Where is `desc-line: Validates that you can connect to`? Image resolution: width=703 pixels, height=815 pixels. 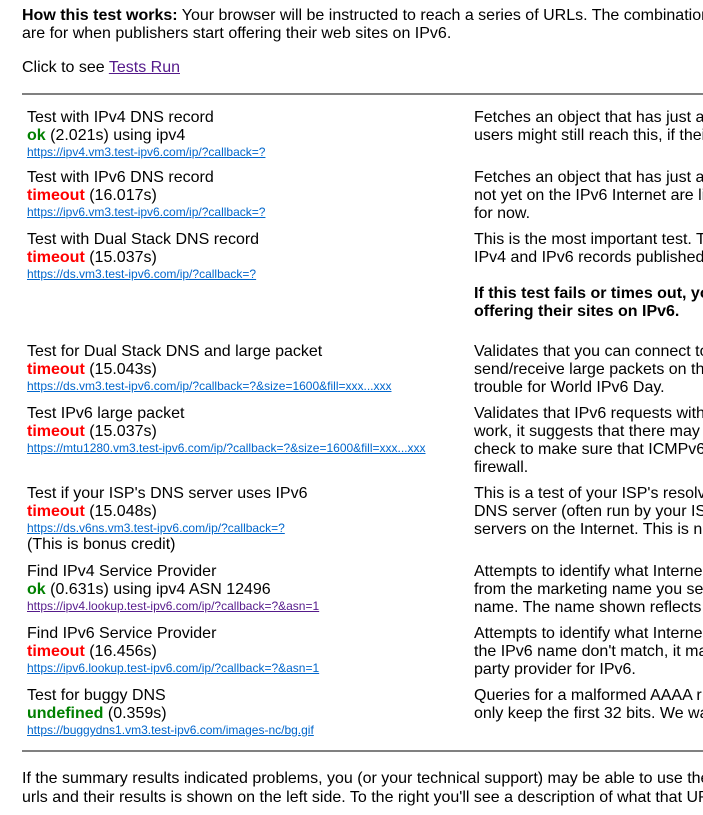 desc-line: Validates that you can connect to is located at coordinates (588, 351).